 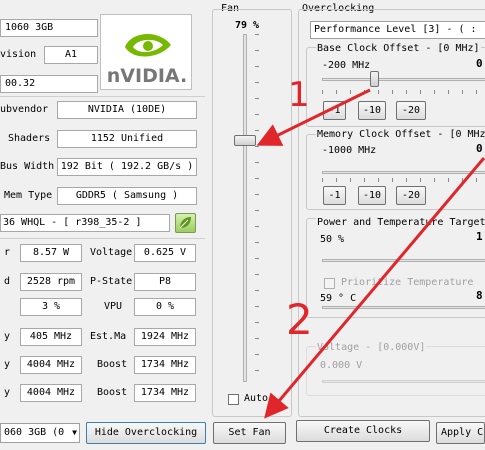 I want to click on fan-rpm-label: d, so click(x=7, y=281).